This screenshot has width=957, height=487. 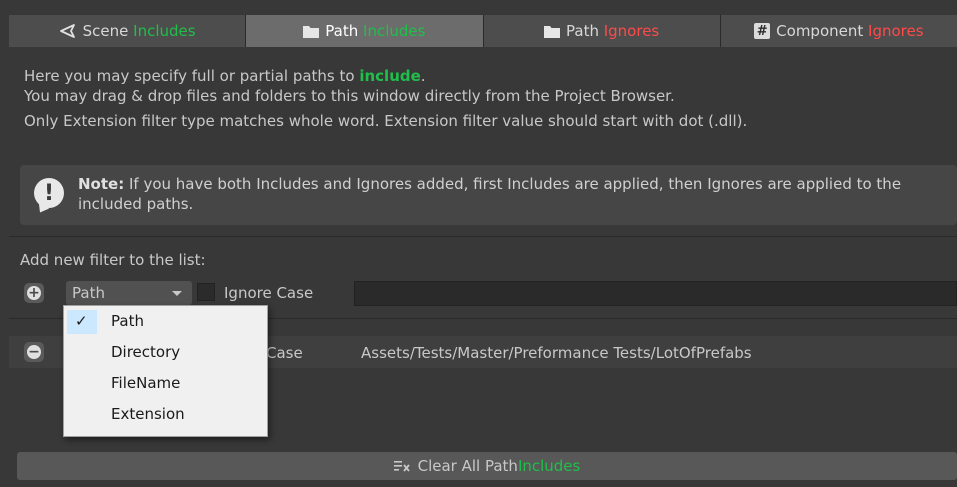 I want to click on menu-item-directory: Directory, so click(x=165, y=352).